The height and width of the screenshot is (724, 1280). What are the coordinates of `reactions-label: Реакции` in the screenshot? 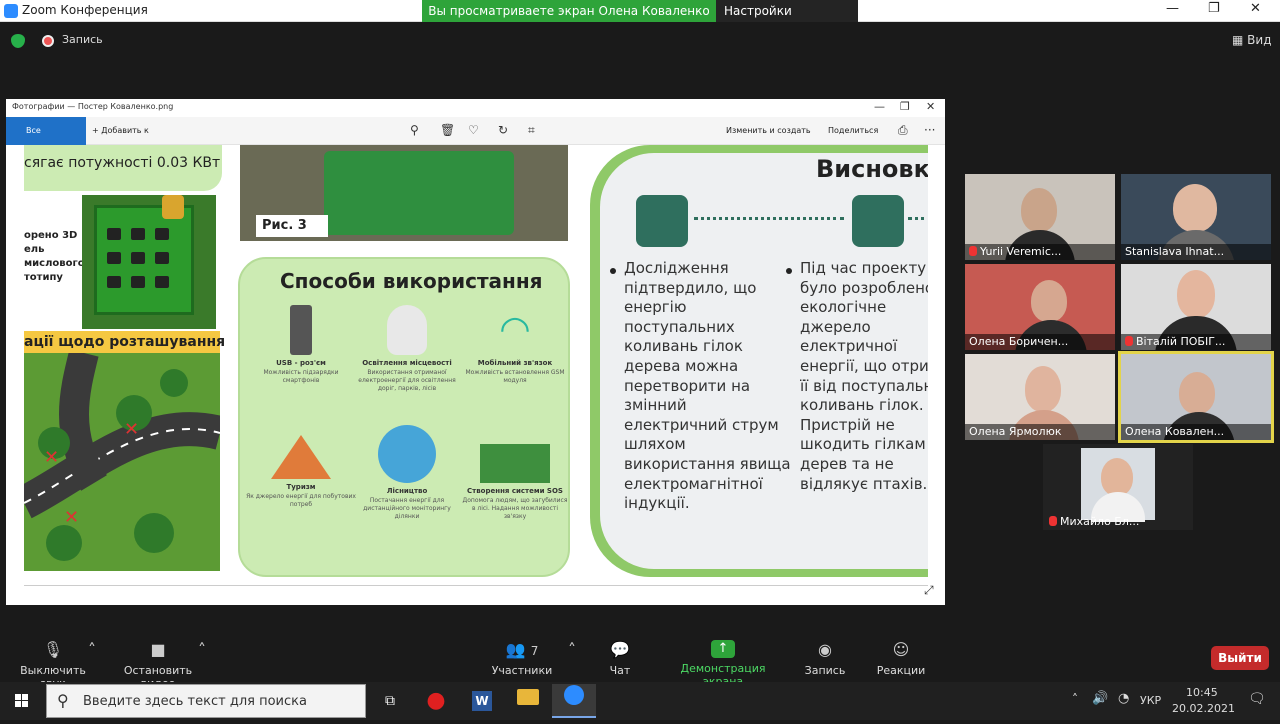 It's located at (901, 670).